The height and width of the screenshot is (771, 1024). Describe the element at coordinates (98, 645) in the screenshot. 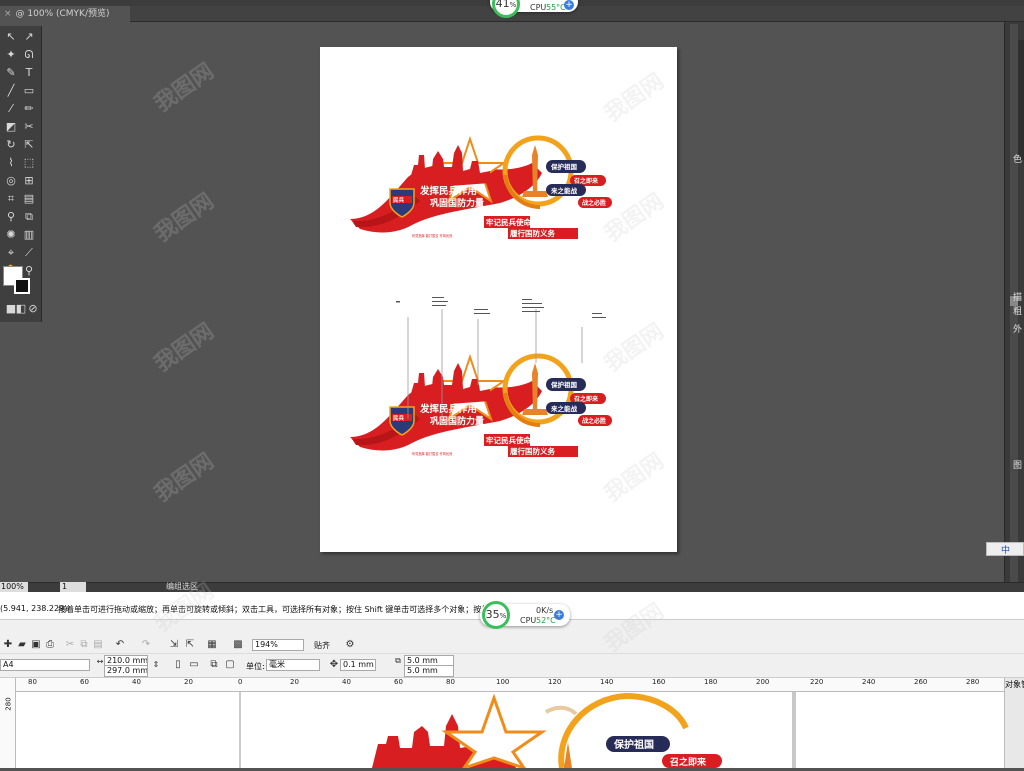

I see `paste-icon: ▤` at that location.